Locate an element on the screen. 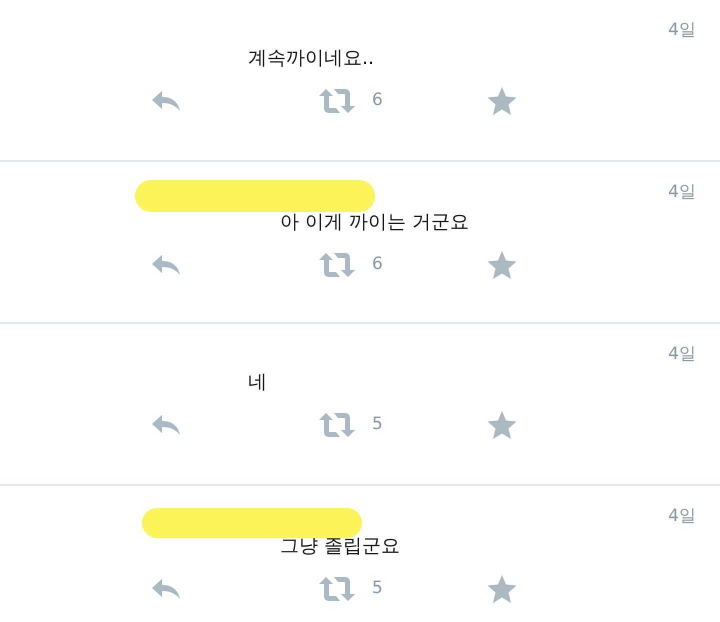  tweet-text: 계속까이네요.. is located at coordinates (311, 58).